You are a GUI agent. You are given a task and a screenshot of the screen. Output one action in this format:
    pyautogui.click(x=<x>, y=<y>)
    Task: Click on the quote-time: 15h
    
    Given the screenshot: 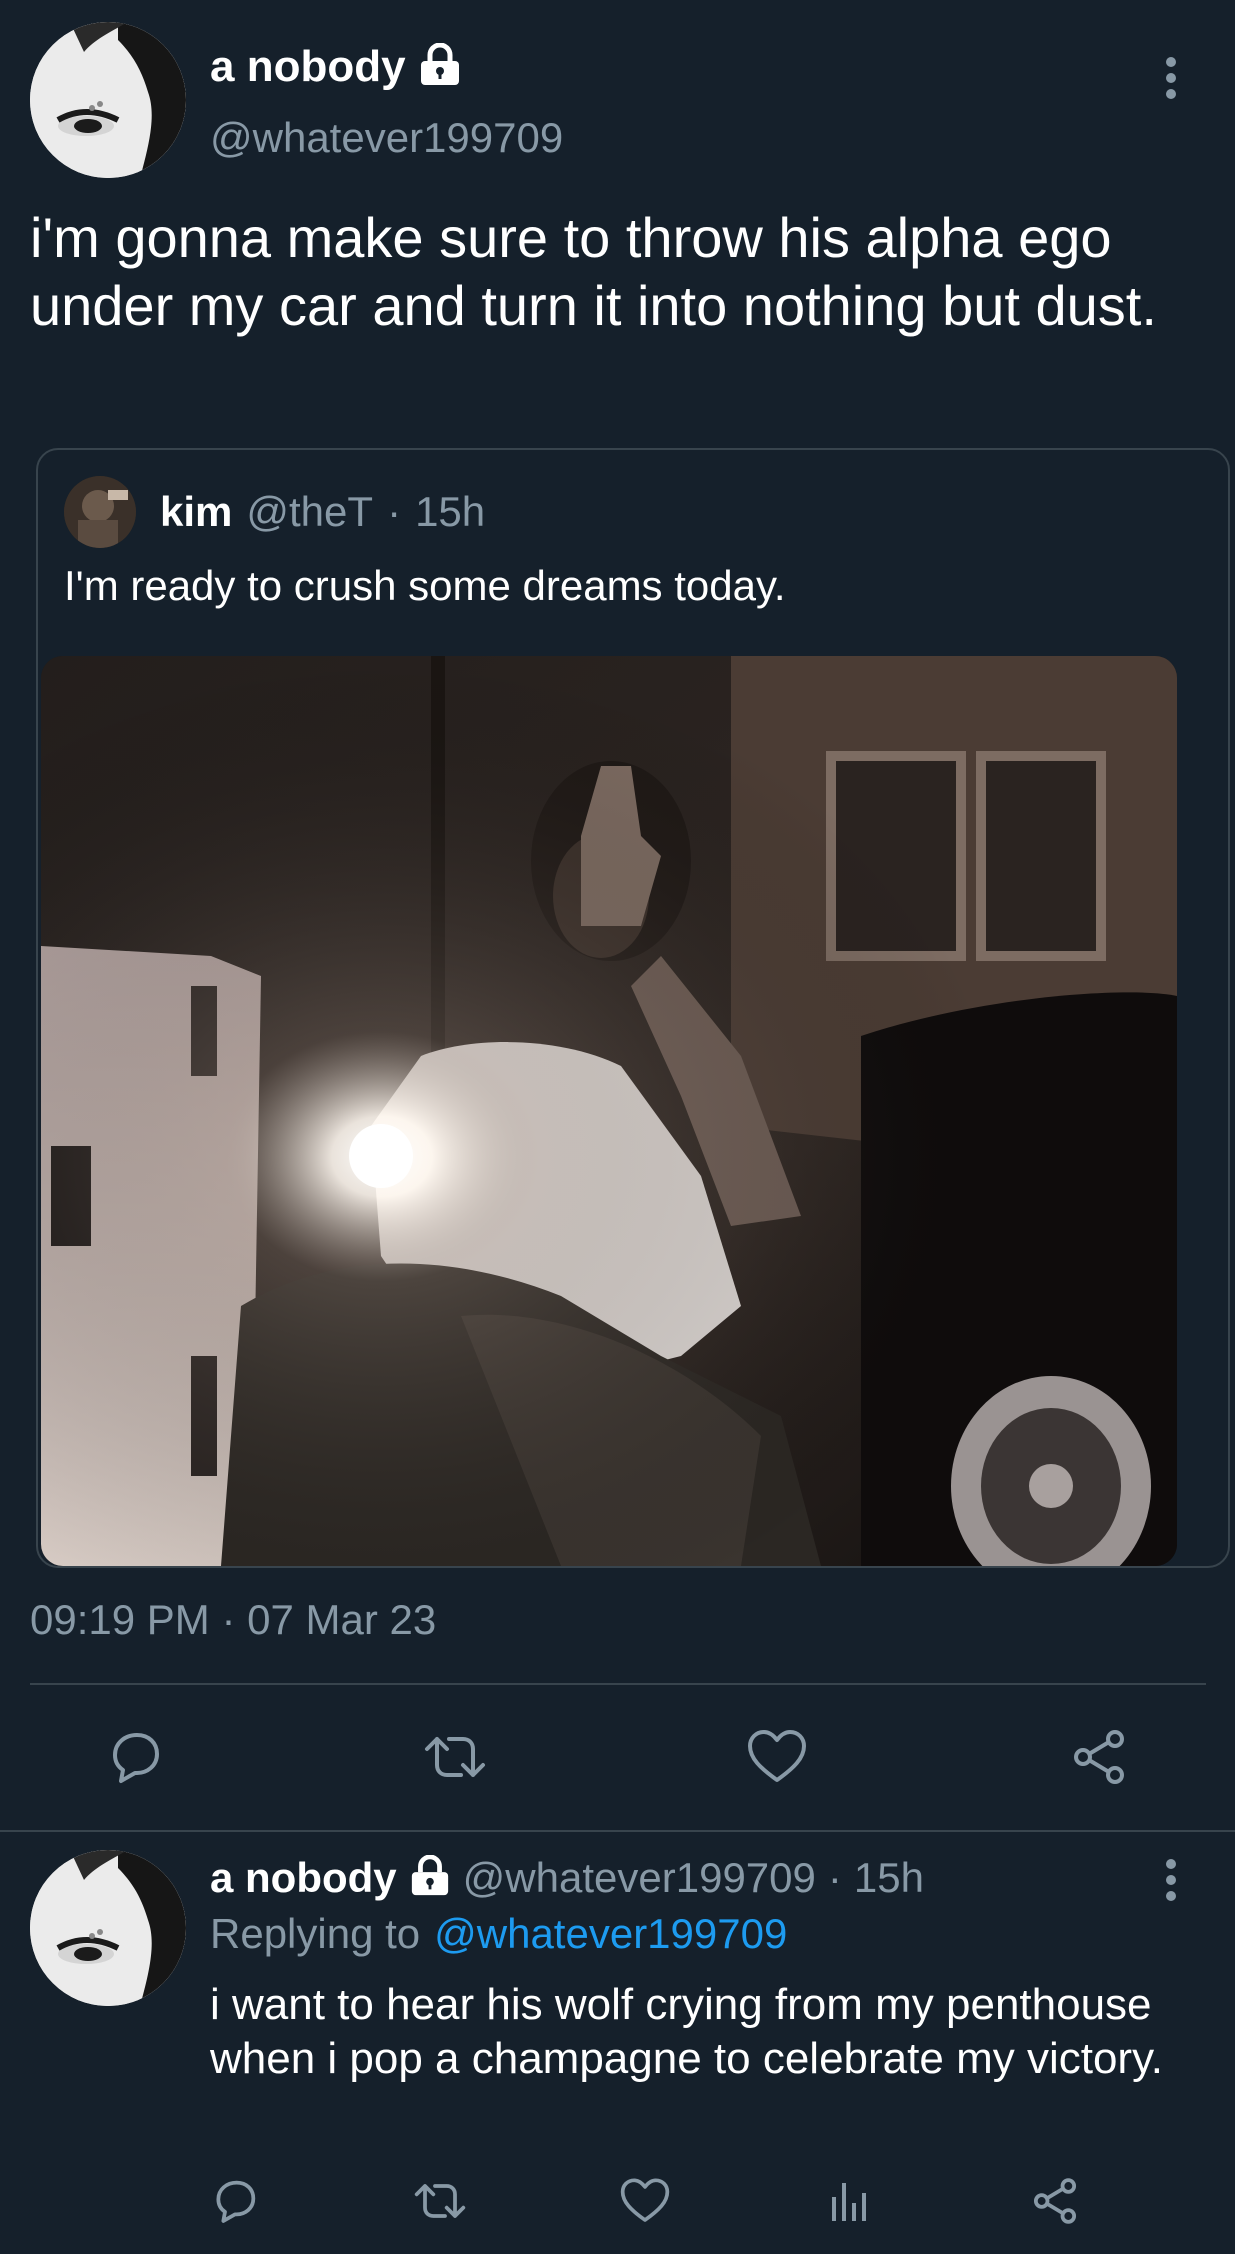 What is the action you would take?
    pyautogui.click(x=450, y=511)
    